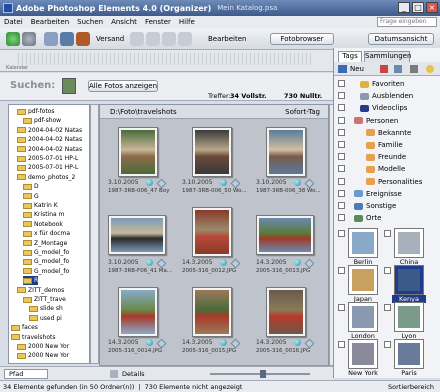 This screenshot has width=440, height=392. Describe the element at coordinates (263, 374) in the screenshot. I see `zoom-handle` at that location.